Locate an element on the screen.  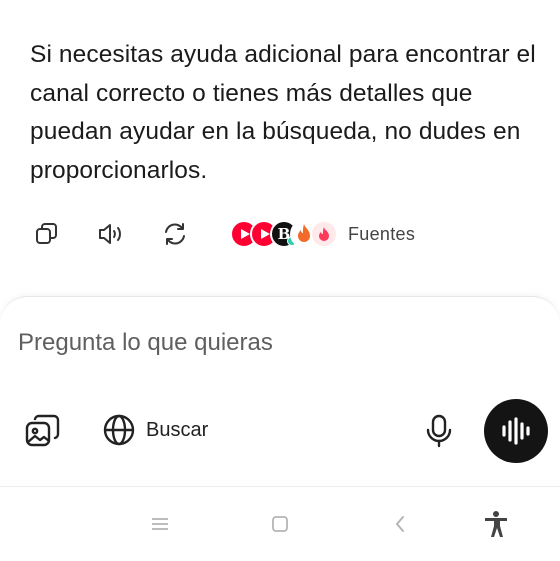
back-chevron-icon is located at coordinates (399, 524).